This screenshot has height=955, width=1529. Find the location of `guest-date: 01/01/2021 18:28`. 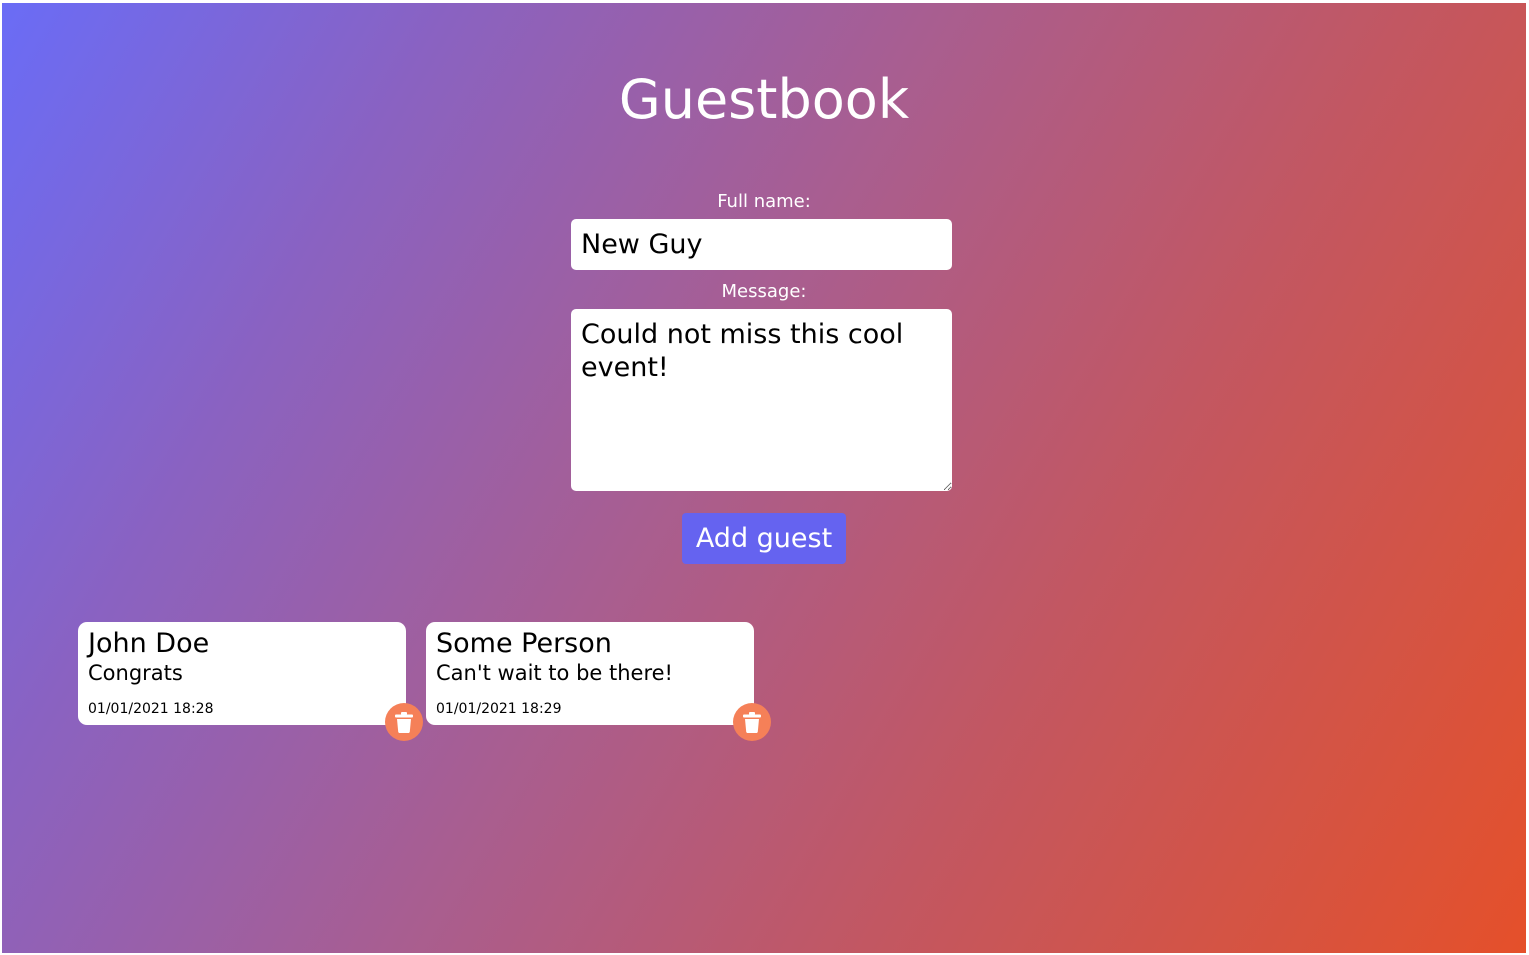

guest-date: 01/01/2021 18:28 is located at coordinates (151, 709).